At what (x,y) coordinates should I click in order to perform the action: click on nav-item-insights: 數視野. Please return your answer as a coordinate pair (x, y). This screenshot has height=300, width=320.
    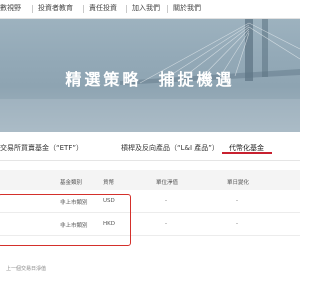
    Looking at the image, I should click on (10, 8).